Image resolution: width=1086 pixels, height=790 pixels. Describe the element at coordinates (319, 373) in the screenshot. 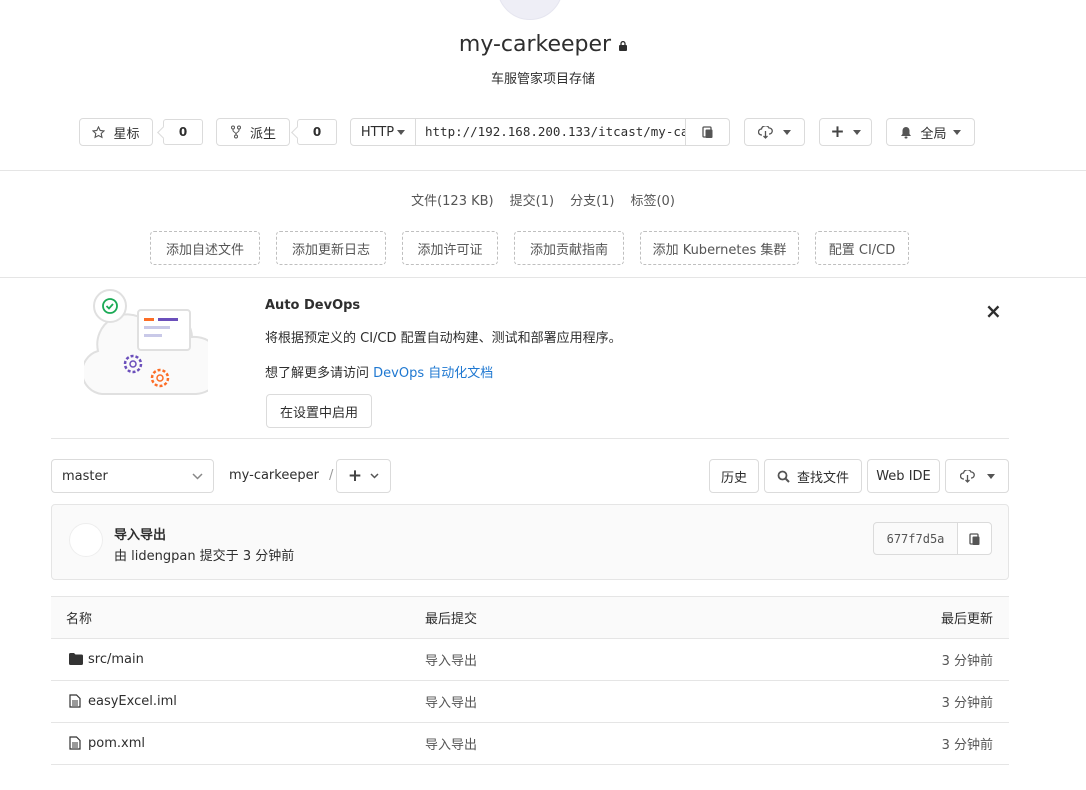

I see `devops-more-prefix: 想了解更多请访问` at that location.